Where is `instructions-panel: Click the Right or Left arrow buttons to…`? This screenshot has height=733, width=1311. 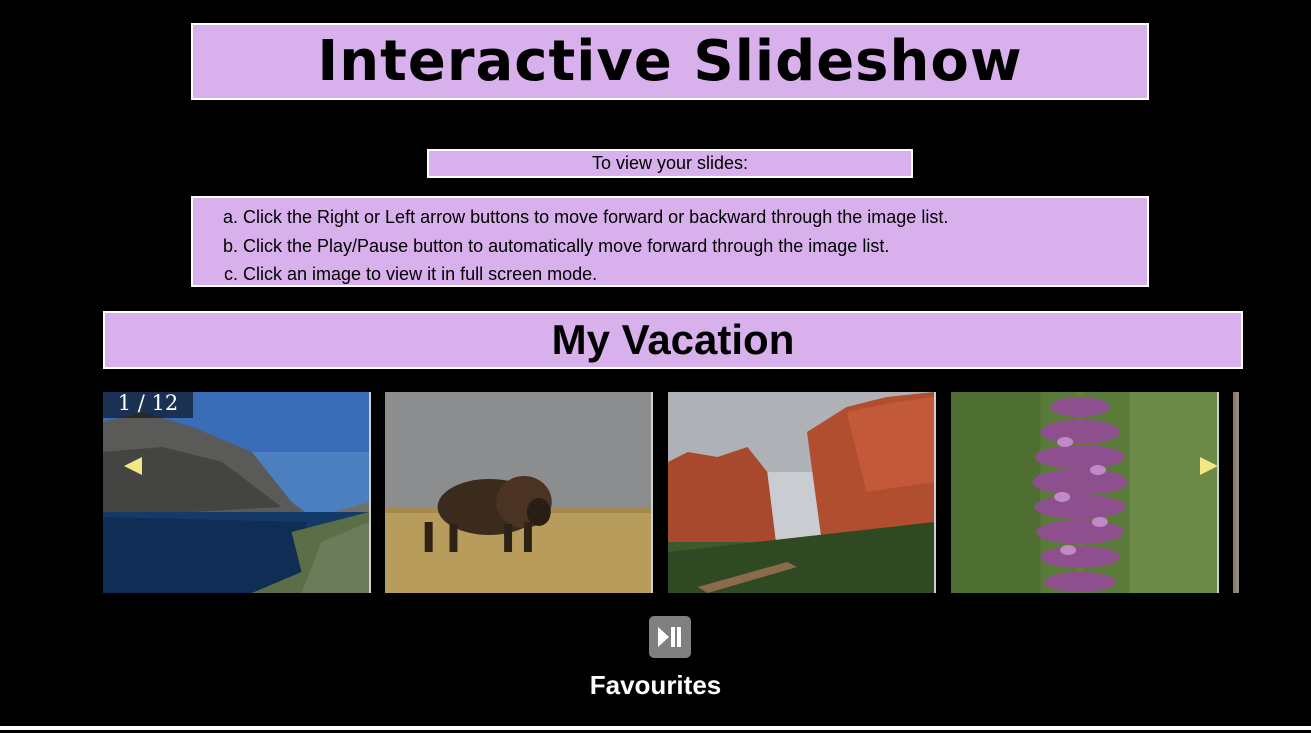 instructions-panel: Click the Right or Left arrow buttons to… is located at coordinates (670, 241).